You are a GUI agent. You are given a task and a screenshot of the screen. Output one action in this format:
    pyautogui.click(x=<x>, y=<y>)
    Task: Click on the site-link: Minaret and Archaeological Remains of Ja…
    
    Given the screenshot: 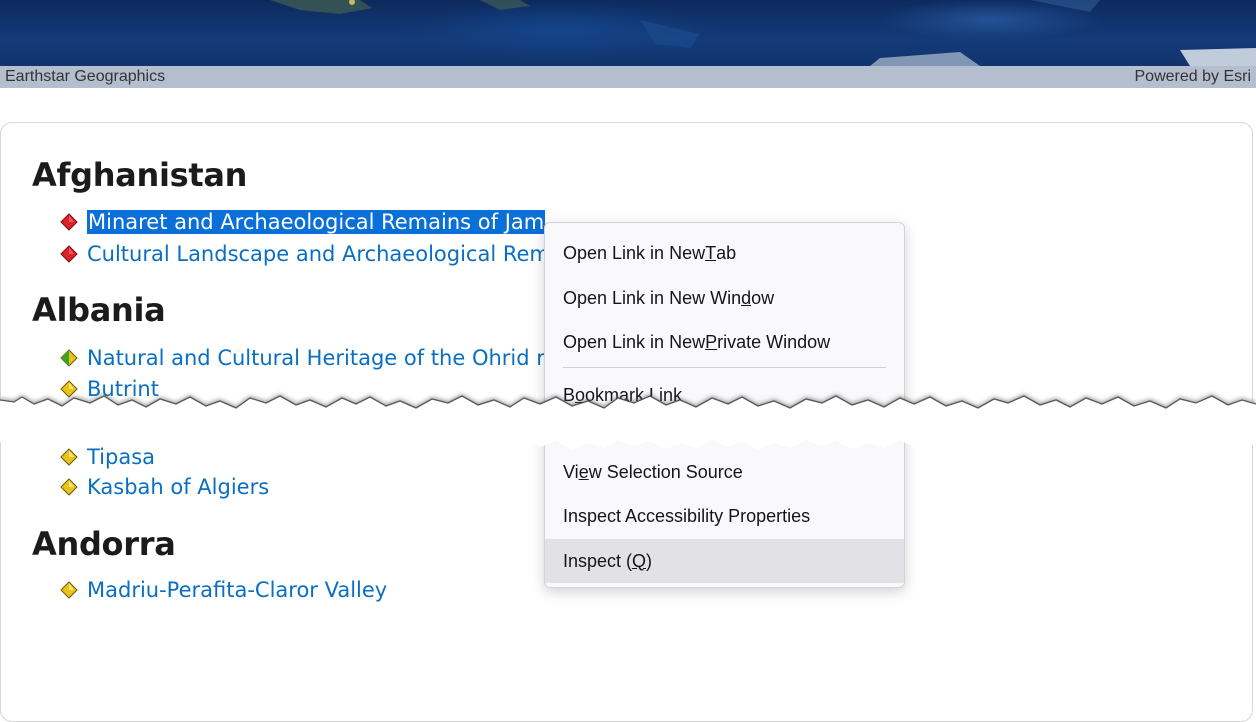 What is the action you would take?
    pyautogui.click(x=316, y=222)
    